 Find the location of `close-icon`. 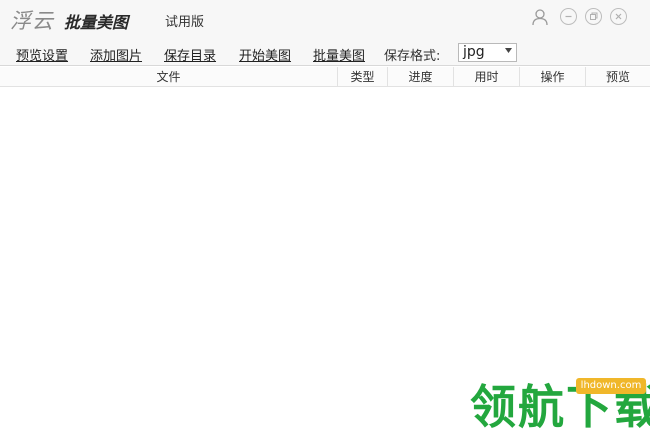

close-icon is located at coordinates (618, 16).